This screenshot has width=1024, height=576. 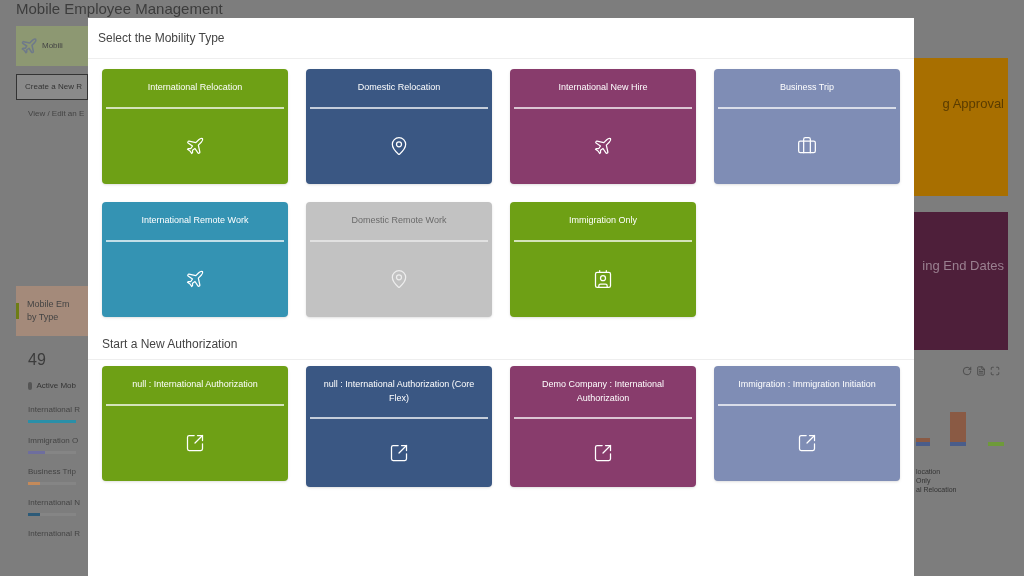 I want to click on authorization-card: Demo Company : International Authorization, so click(x=603, y=426).